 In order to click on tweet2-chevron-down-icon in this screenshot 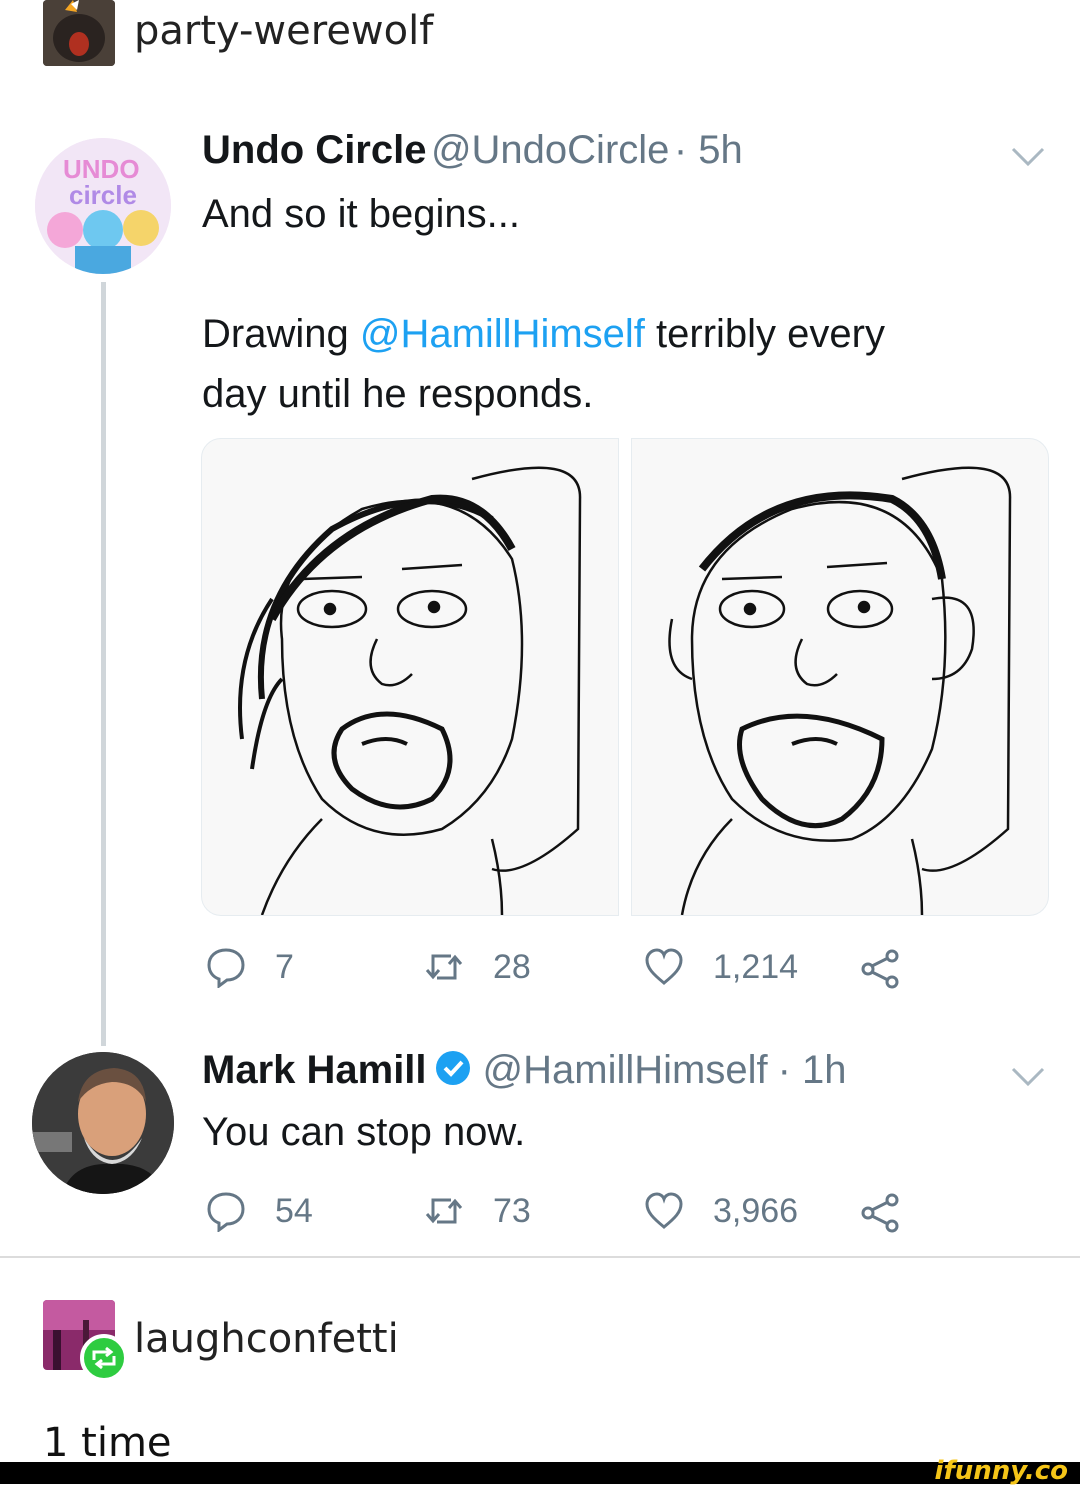, I will do `click(1028, 1079)`.